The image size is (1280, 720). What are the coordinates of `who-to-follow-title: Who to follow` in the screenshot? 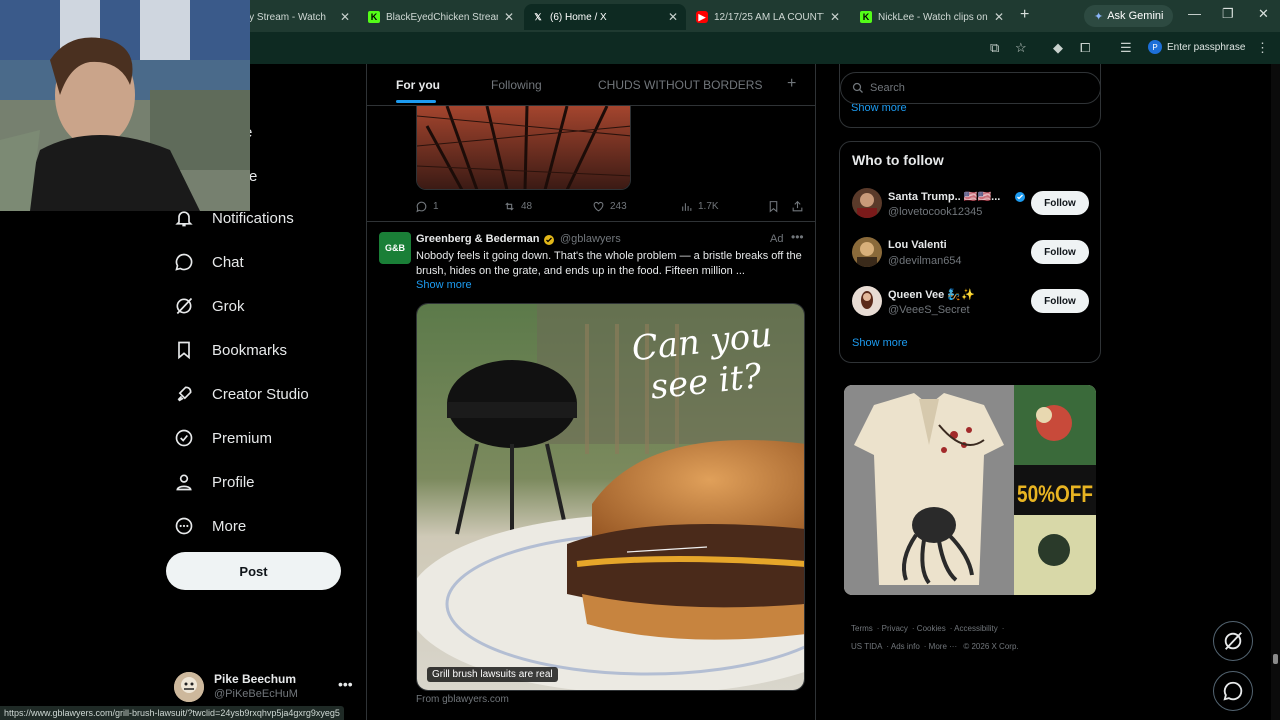 It's located at (898, 160).